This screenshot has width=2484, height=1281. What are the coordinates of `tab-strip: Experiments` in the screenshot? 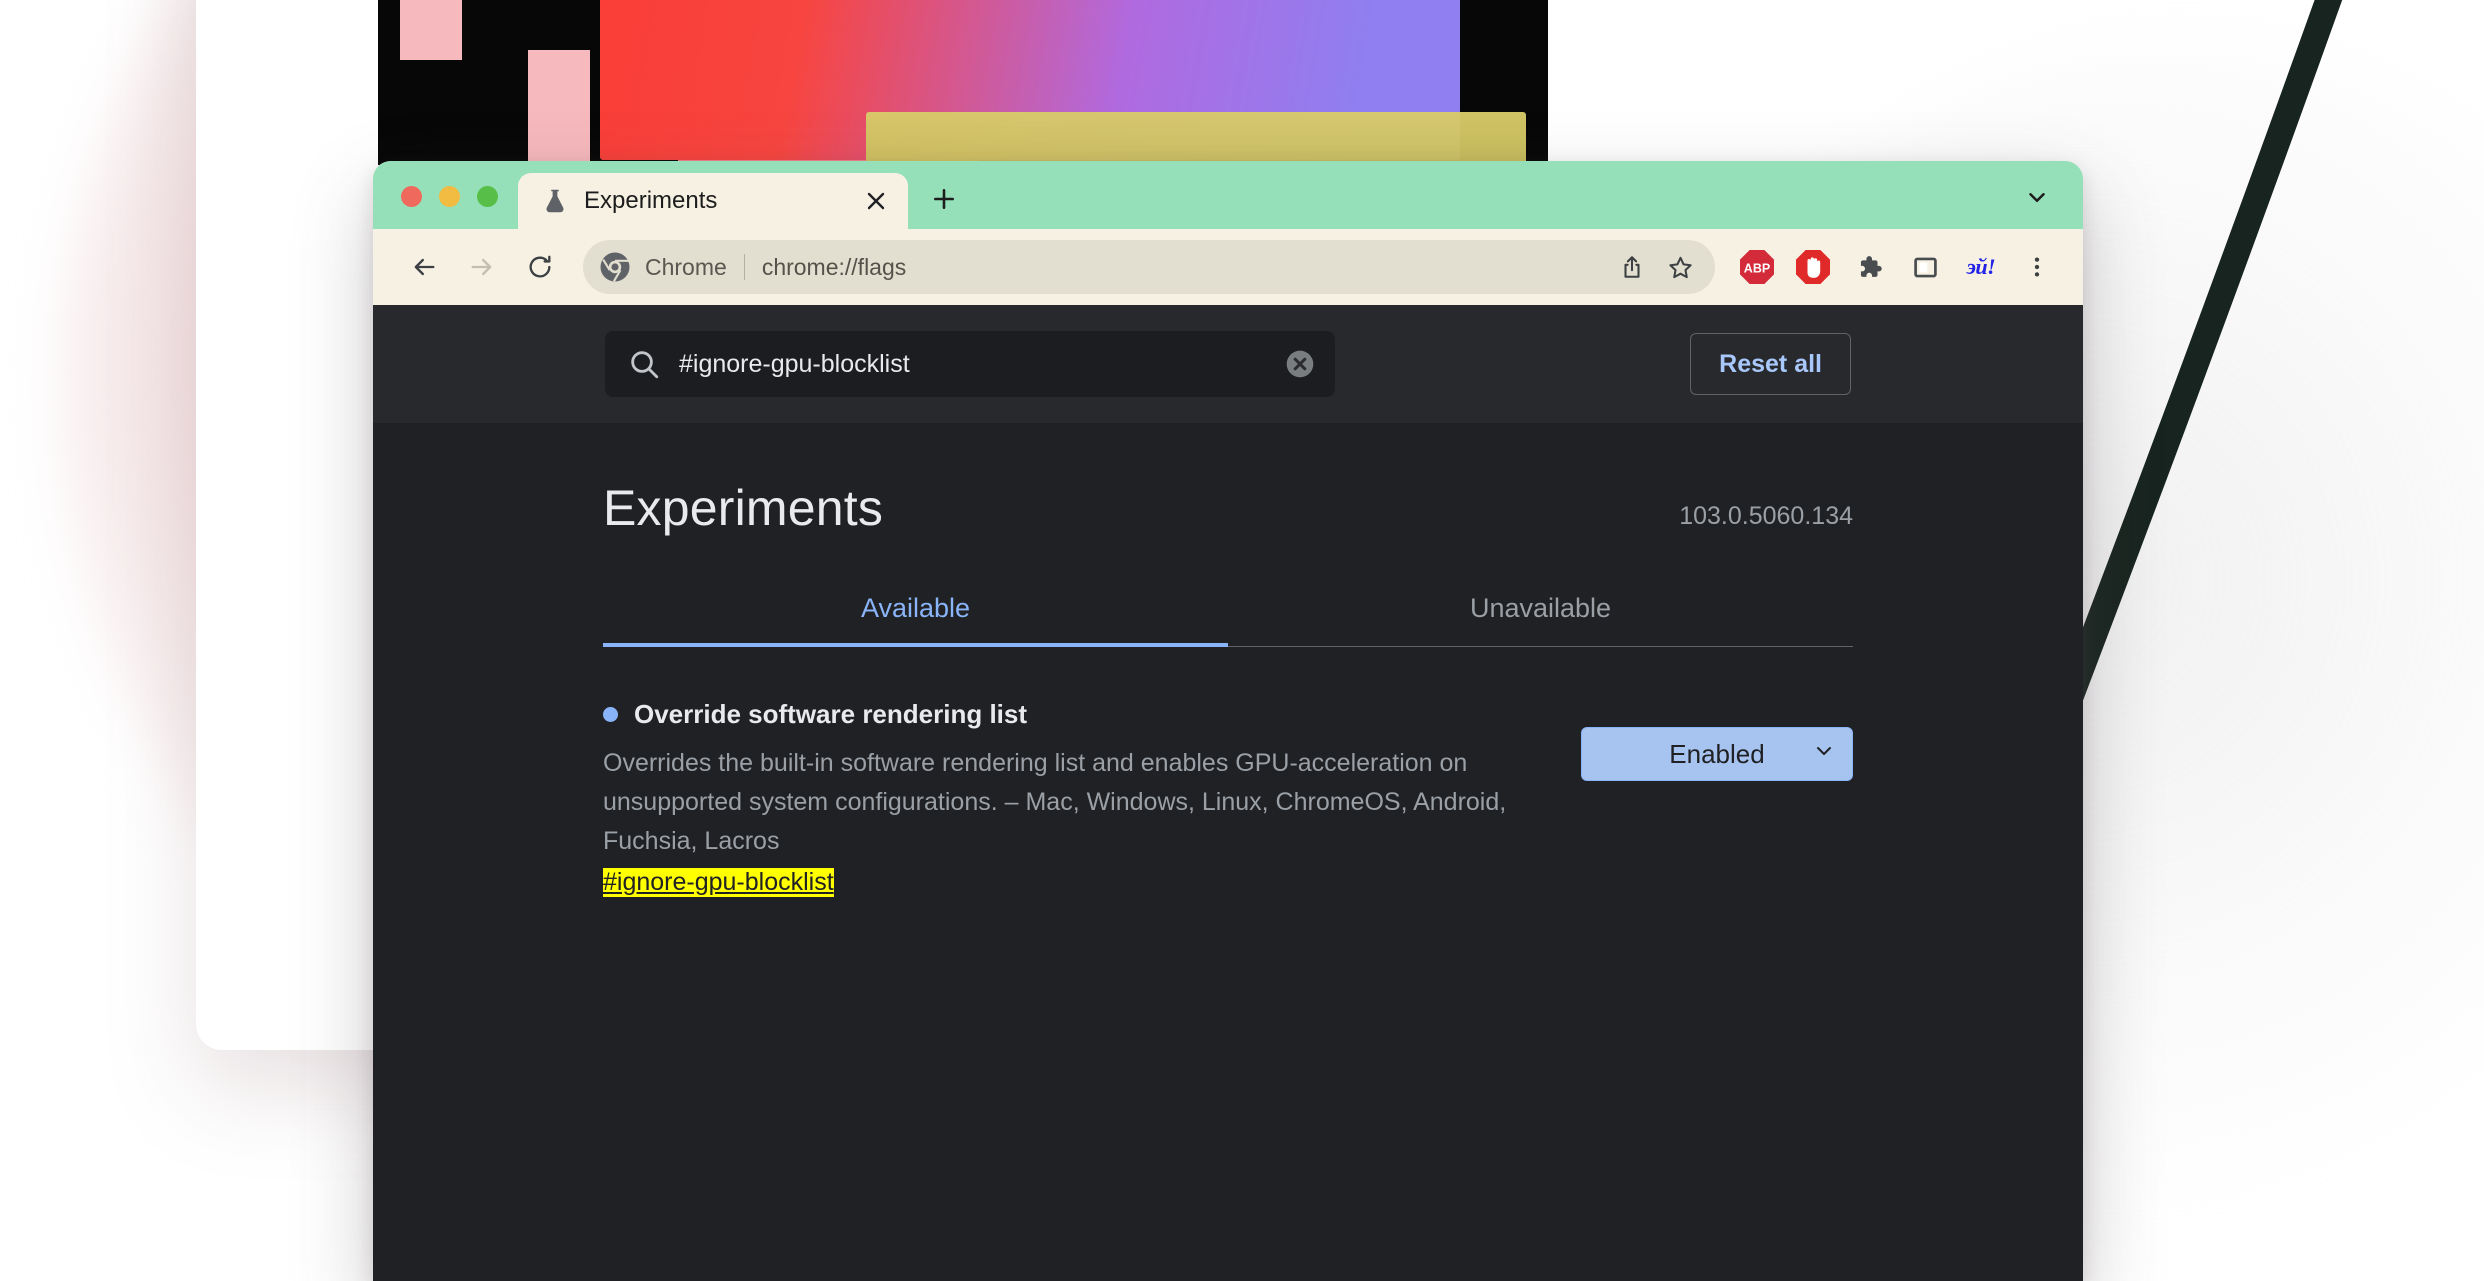 It's located at (1228, 195).